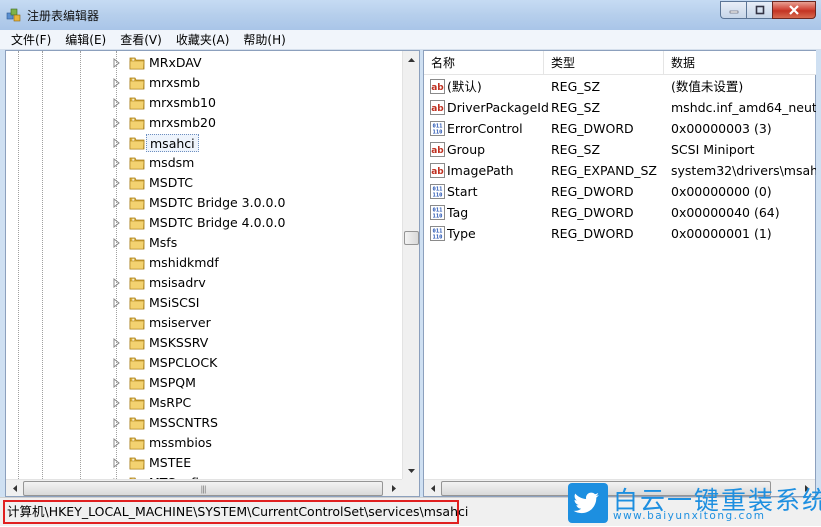 The height and width of the screenshot is (527, 821). I want to click on menu-view: 查看(V), so click(141, 40).